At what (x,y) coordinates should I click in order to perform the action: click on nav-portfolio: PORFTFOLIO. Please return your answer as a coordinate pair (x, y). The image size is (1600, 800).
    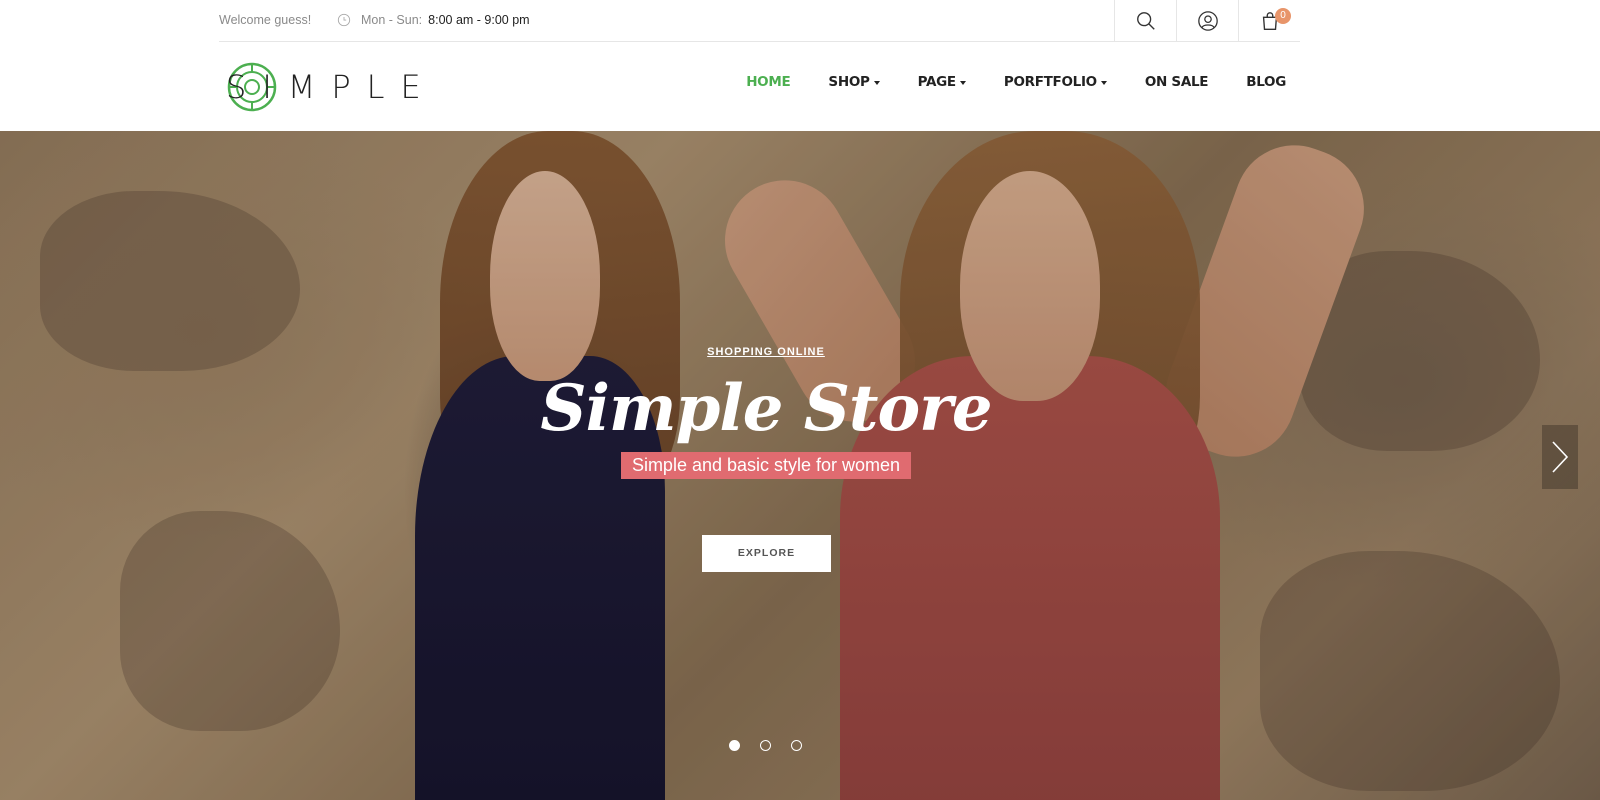
    Looking at the image, I should click on (1055, 82).